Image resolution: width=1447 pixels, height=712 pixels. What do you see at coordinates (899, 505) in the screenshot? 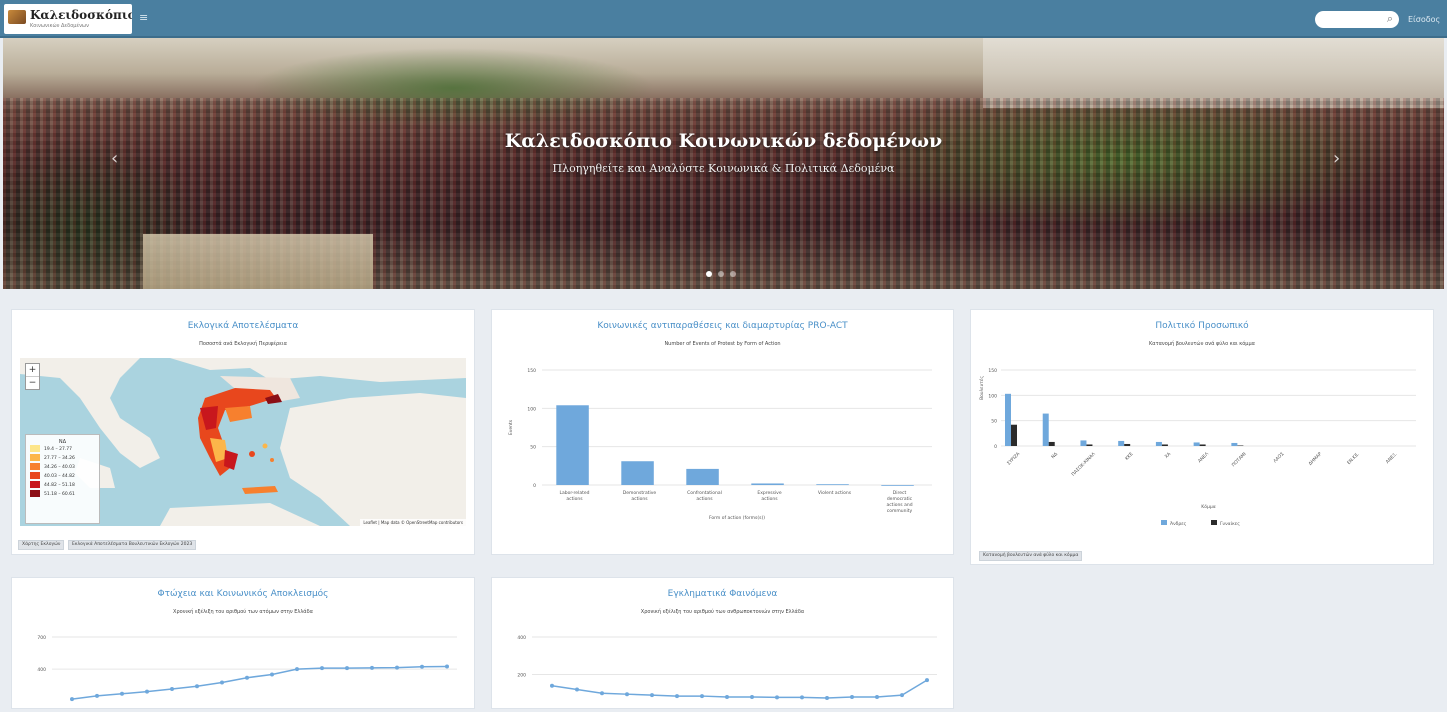
I see `x-tick-label: actions and` at bounding box center [899, 505].